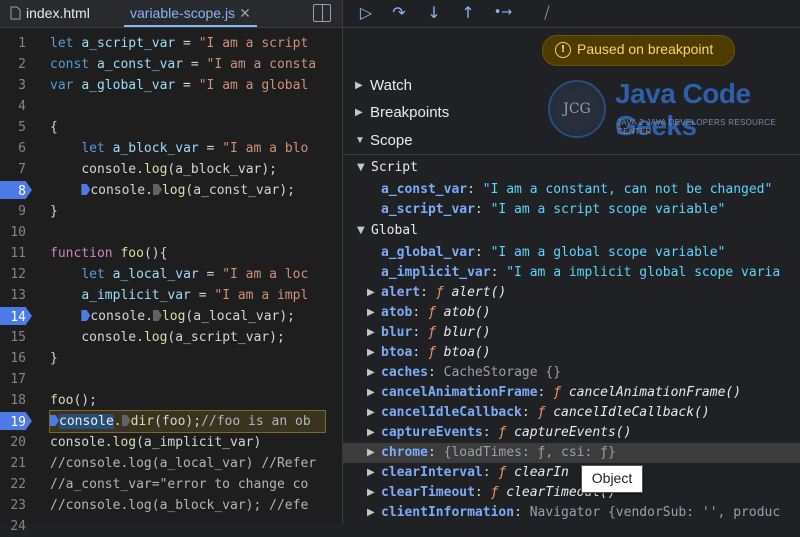 This screenshot has width=800, height=537. Describe the element at coordinates (171, 316) in the screenshot. I see `code-line-breakpoint: 14 console. log(a_local_var);` at that location.